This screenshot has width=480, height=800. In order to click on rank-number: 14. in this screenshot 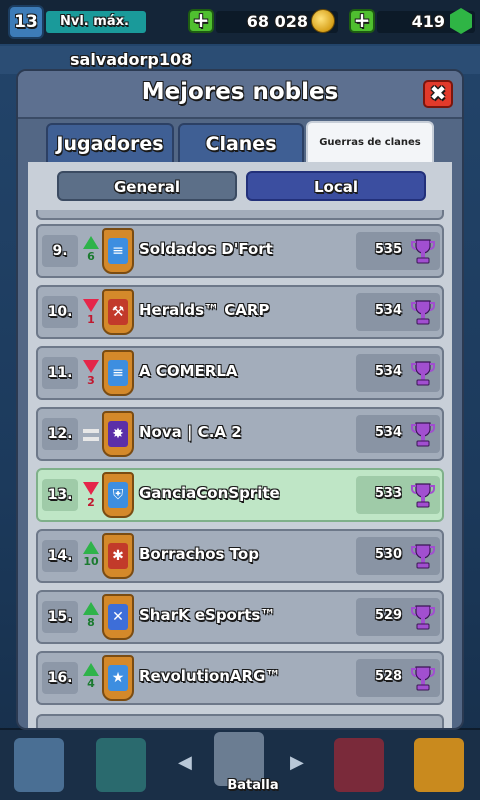, I will do `click(60, 556)`.